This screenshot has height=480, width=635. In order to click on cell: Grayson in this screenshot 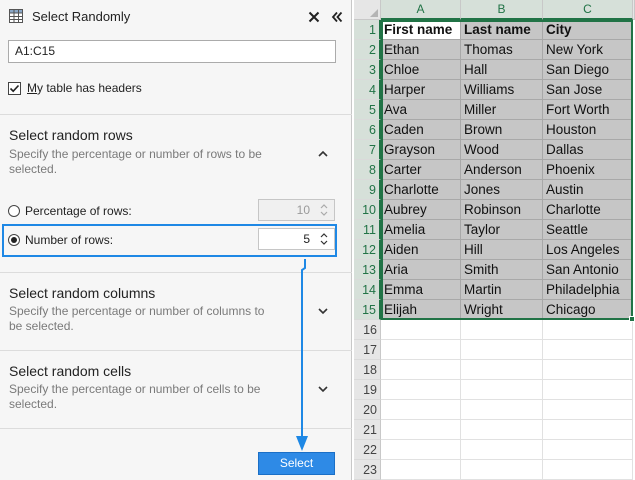, I will do `click(421, 150)`.